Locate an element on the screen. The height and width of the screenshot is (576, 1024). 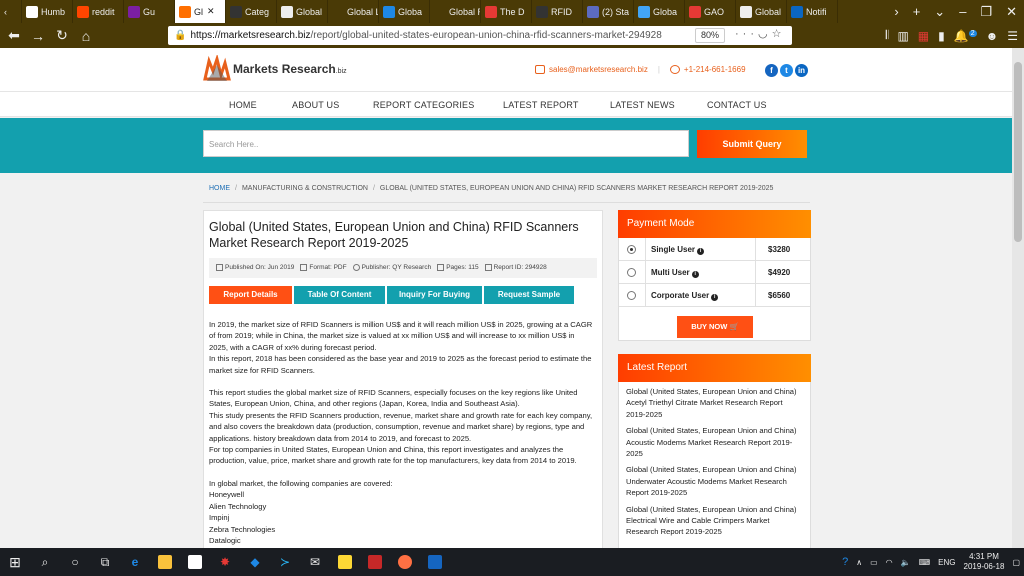
facebook-icon: f is located at coordinates (771, 70).